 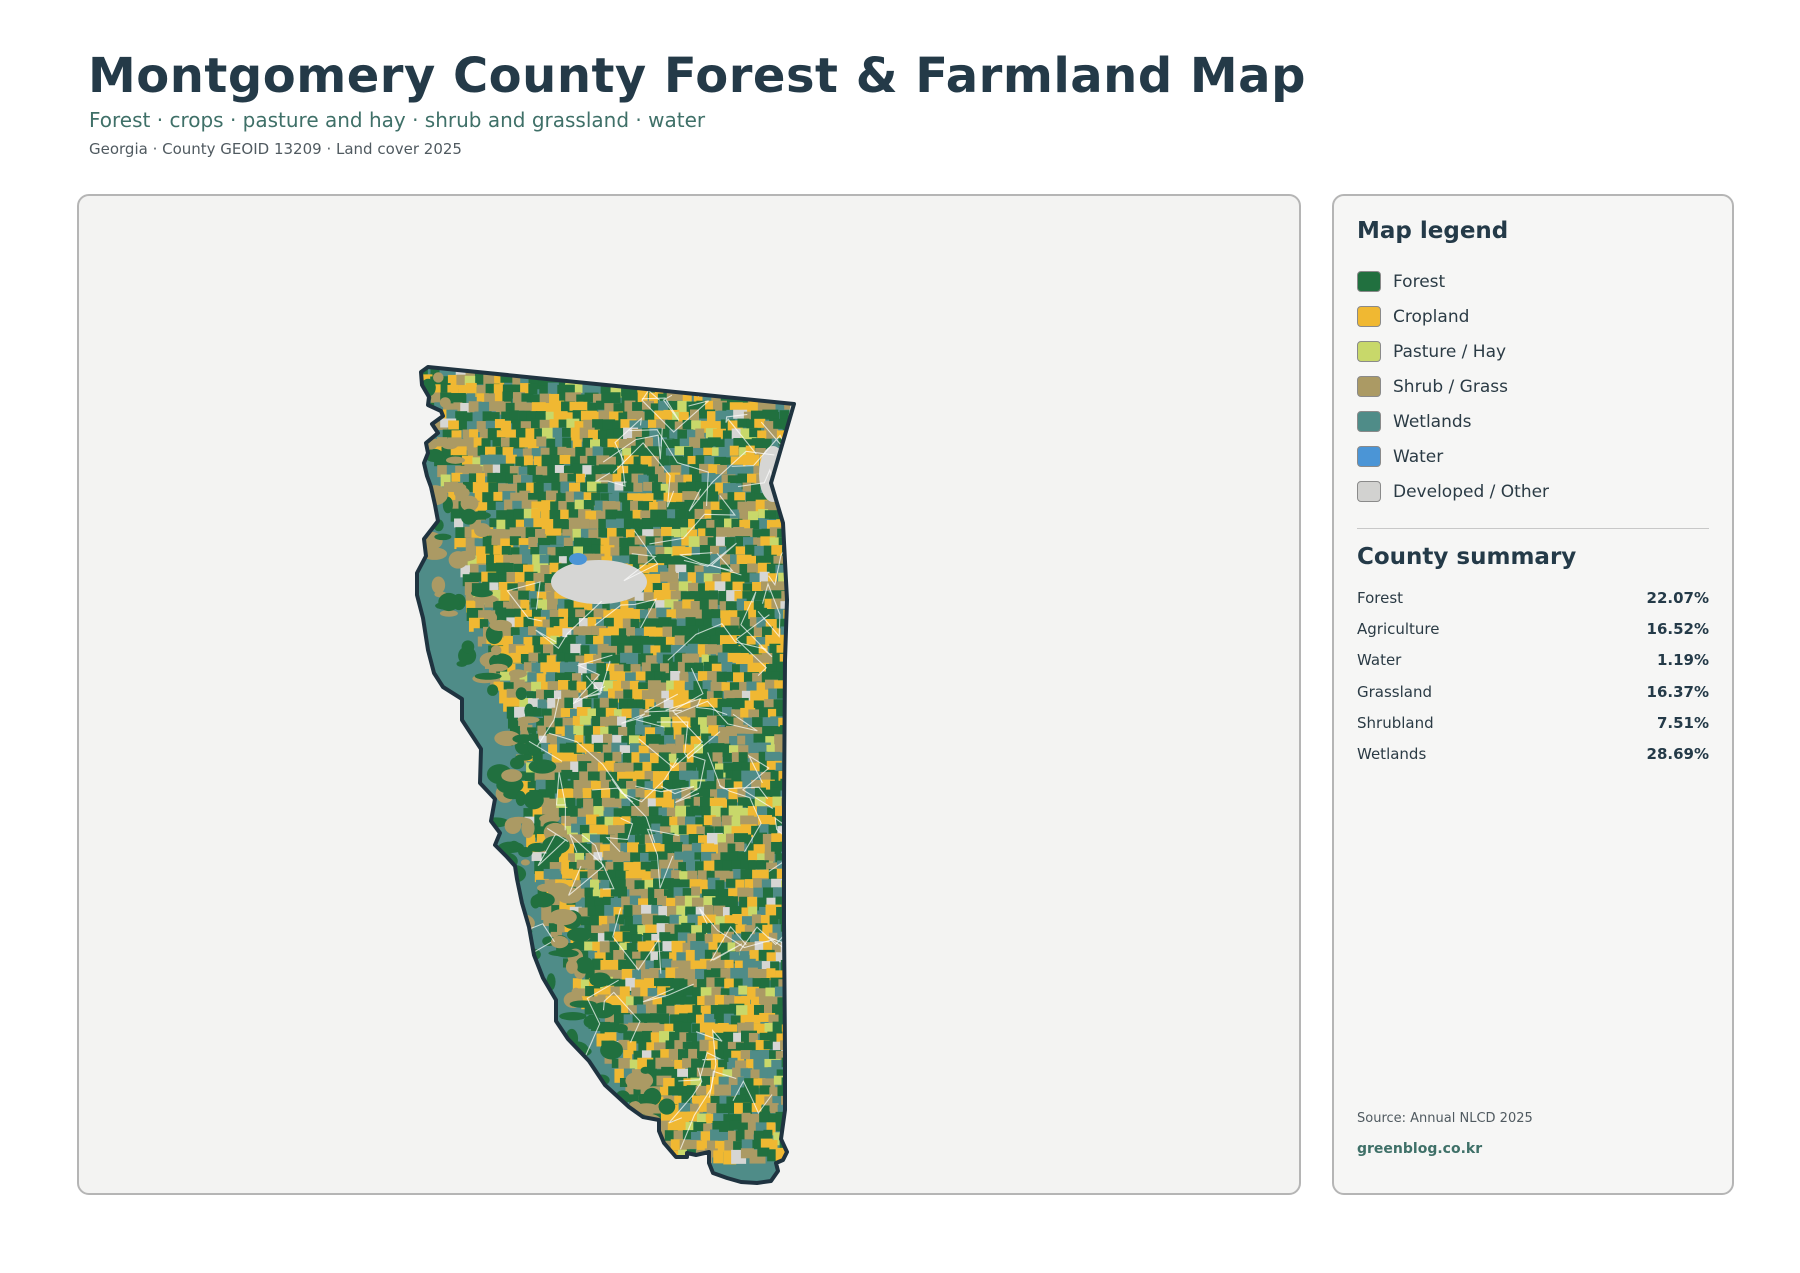 I want to click on legend-item-pasture: Pasture / Hay, so click(x=1453, y=351).